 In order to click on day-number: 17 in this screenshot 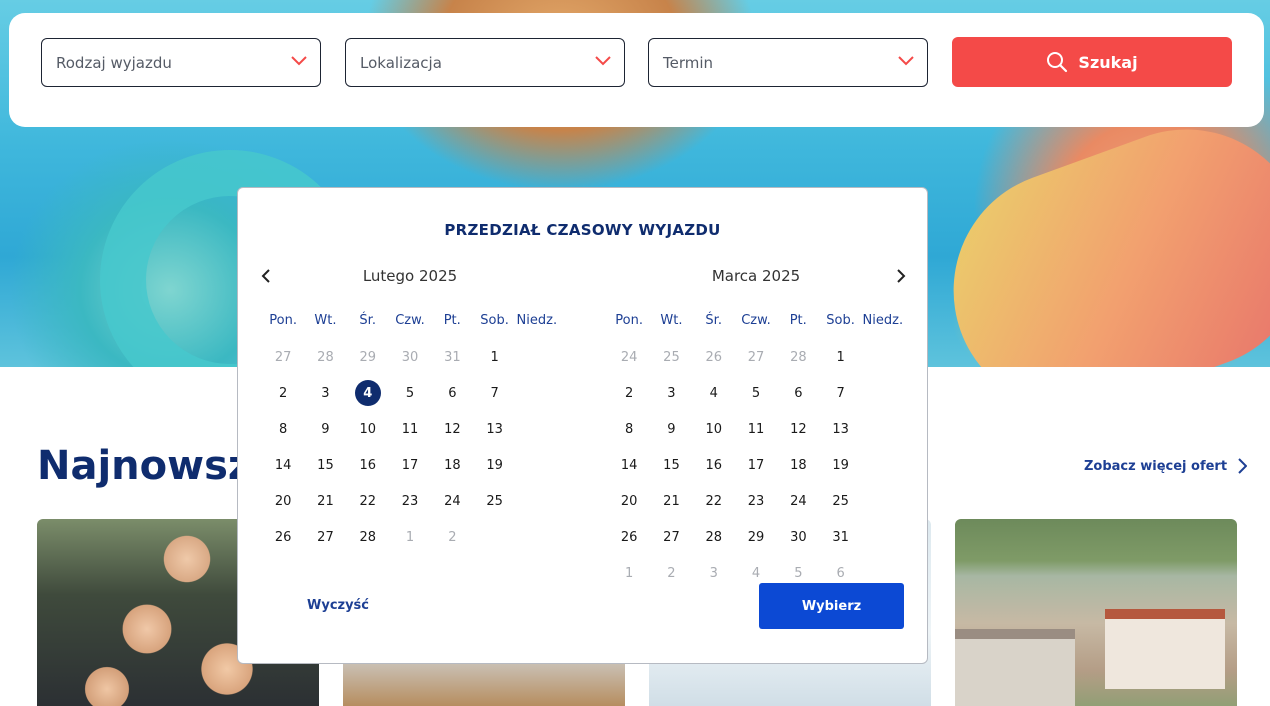, I will do `click(756, 465)`.